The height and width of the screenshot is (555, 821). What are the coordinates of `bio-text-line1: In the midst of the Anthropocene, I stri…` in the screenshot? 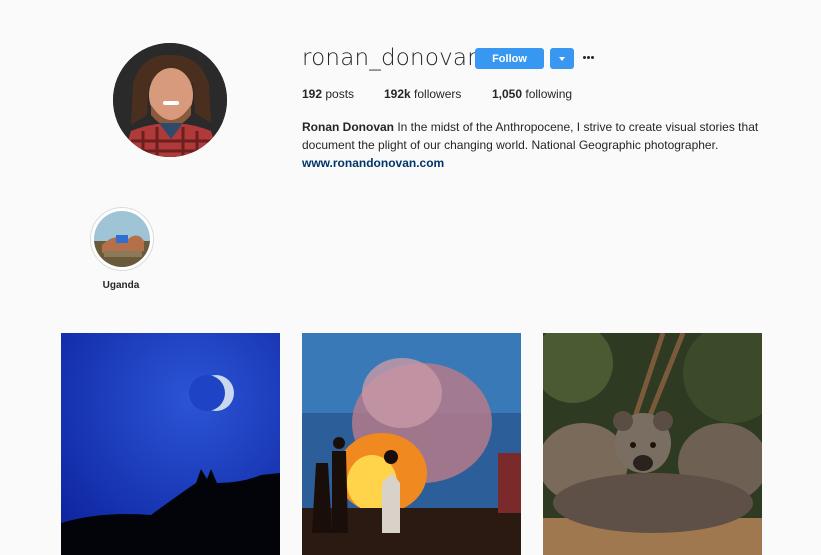 It's located at (578, 127).